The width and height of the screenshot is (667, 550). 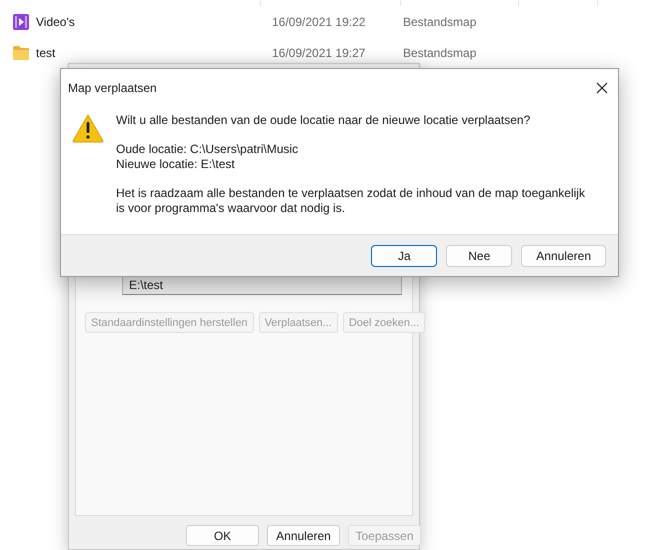 What do you see at coordinates (222, 535) in the screenshot?
I see `dialog-button: OK` at bounding box center [222, 535].